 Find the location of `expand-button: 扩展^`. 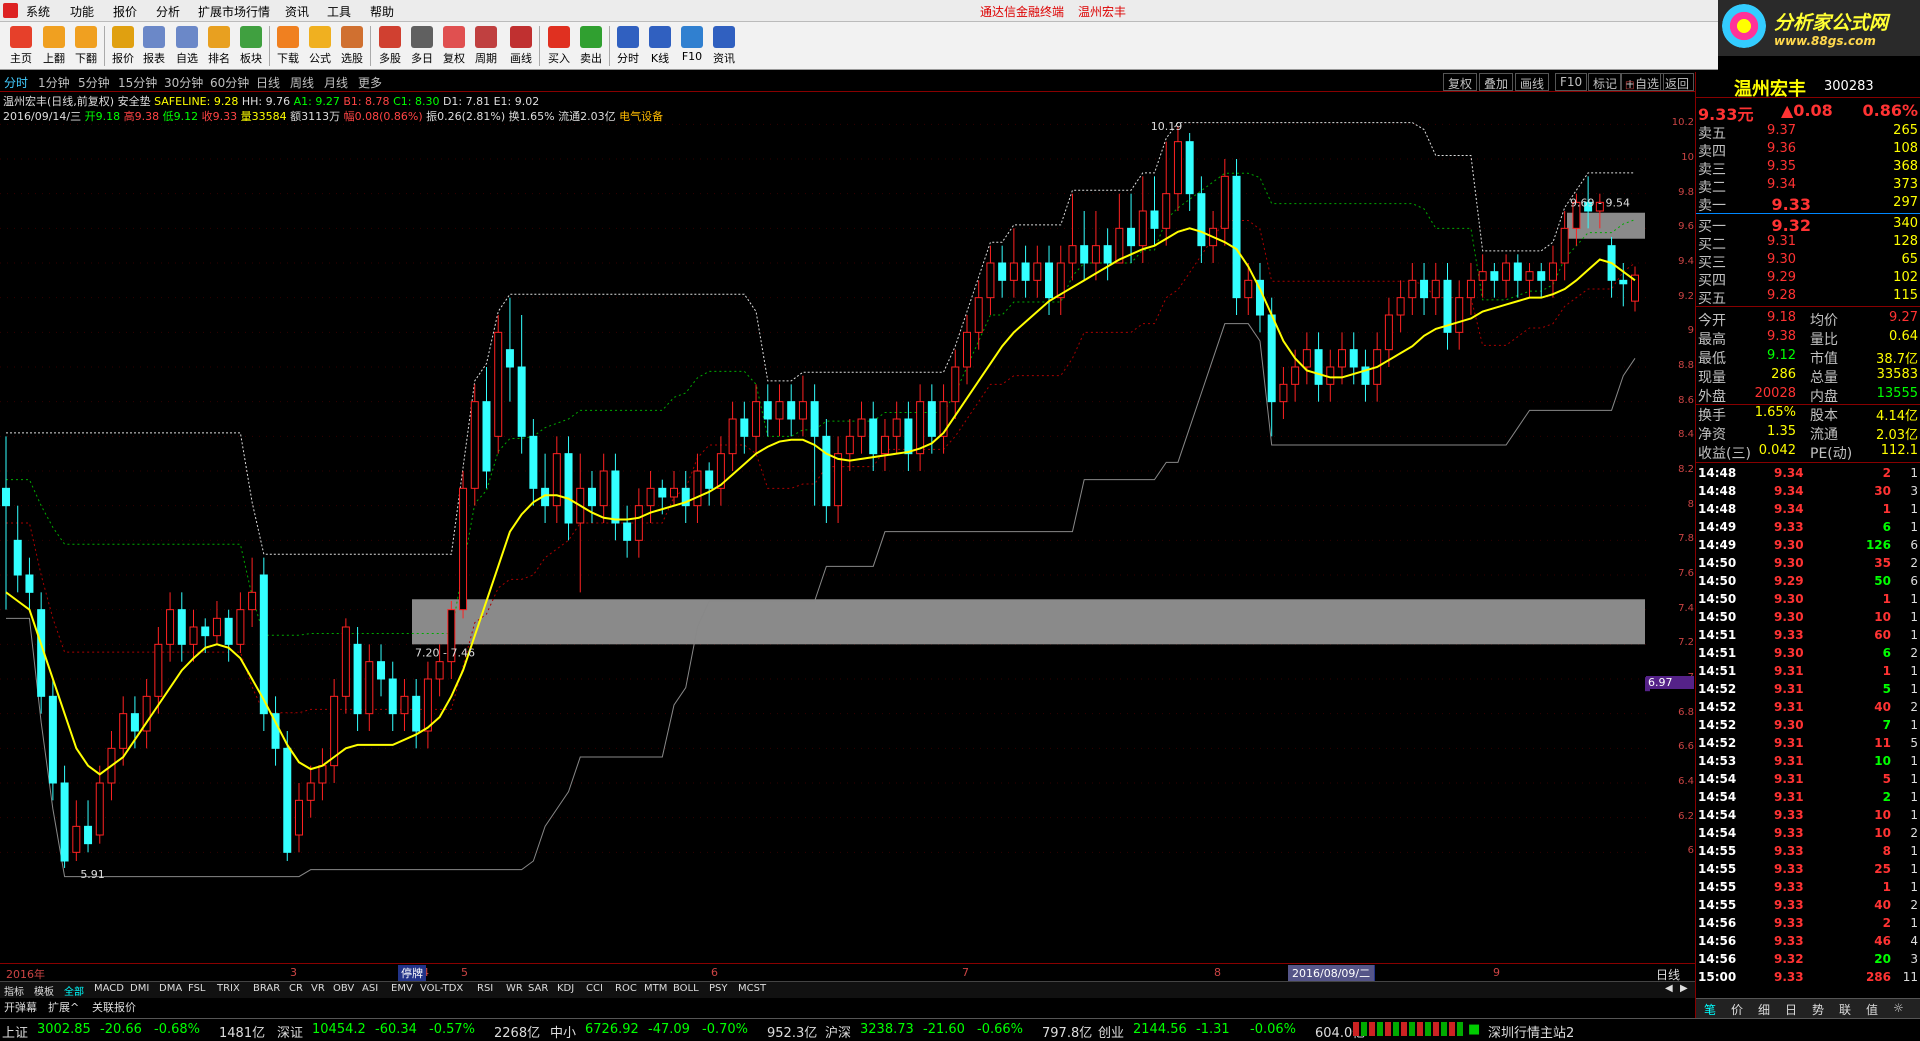

expand-button: 扩展^ is located at coordinates (63, 1007).